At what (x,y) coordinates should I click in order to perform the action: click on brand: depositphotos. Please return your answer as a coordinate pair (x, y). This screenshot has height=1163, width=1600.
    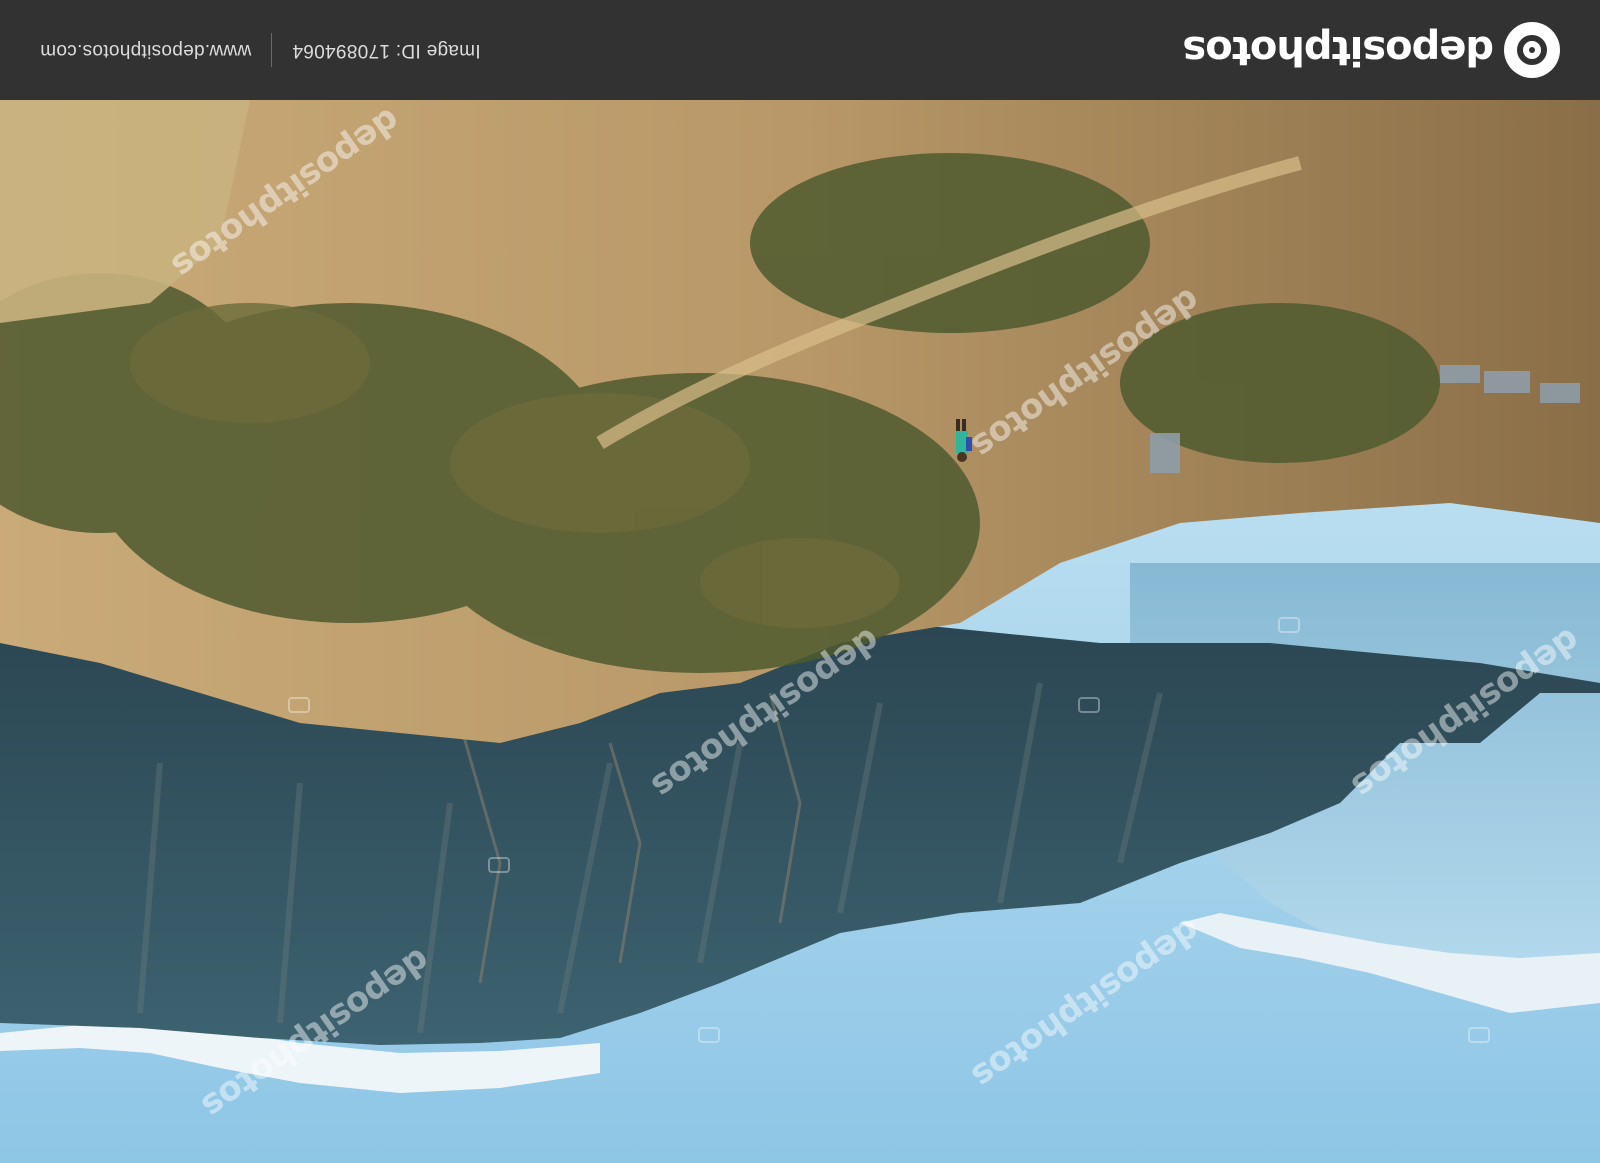
    Looking at the image, I should click on (1371, 50).